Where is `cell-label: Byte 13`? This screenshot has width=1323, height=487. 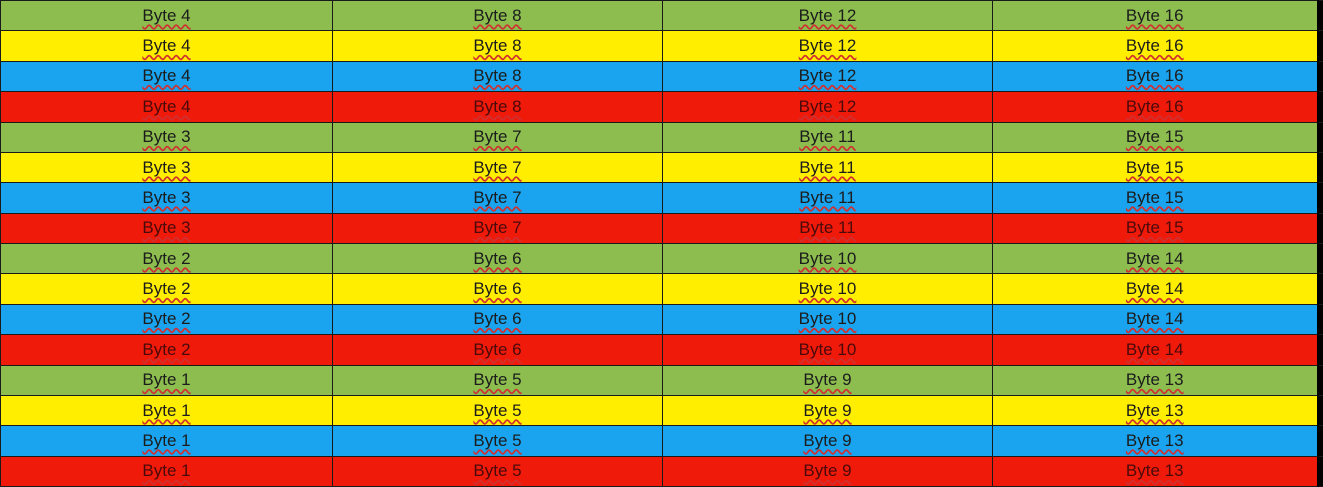 cell-label: Byte 13 is located at coordinates (1154, 471).